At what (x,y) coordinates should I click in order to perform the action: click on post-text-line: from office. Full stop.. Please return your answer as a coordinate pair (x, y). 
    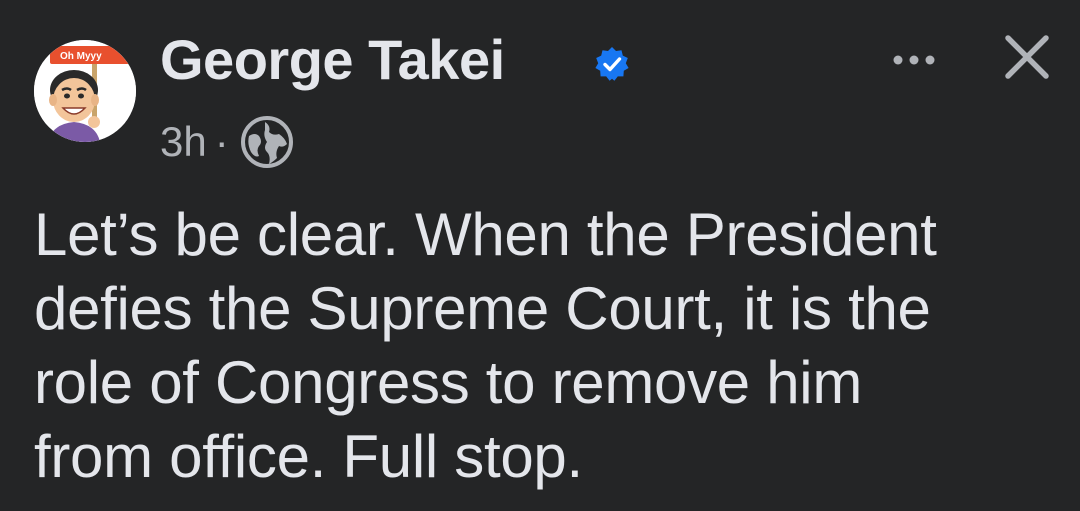
    Looking at the image, I should click on (308, 456).